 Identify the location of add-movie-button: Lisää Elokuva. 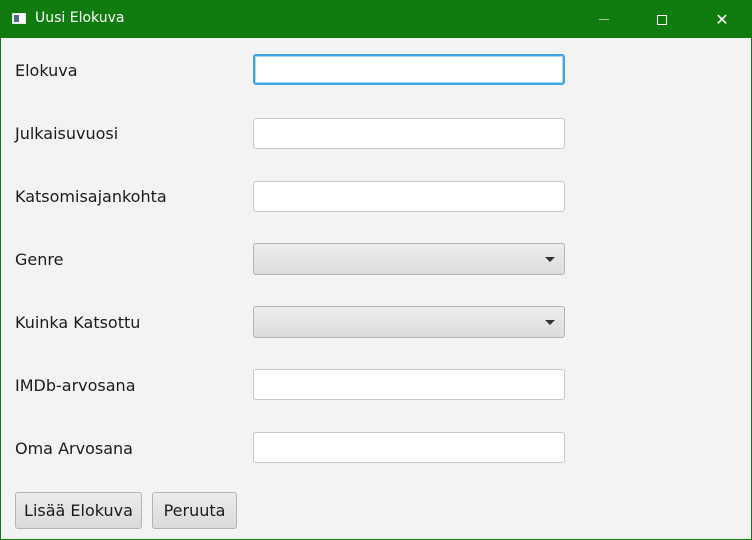
(78, 510).